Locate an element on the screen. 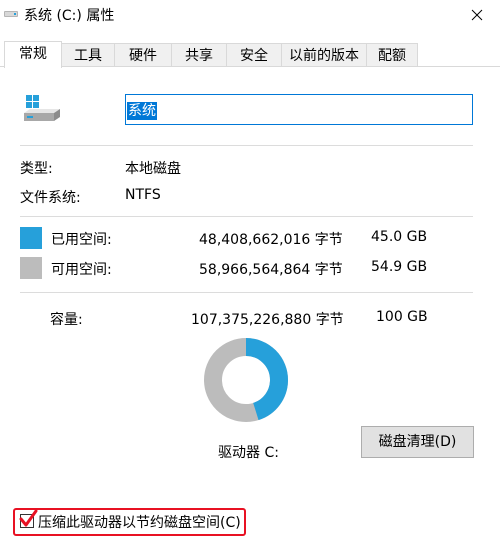  free-space-label: 可用空间: is located at coordinates (81, 270).